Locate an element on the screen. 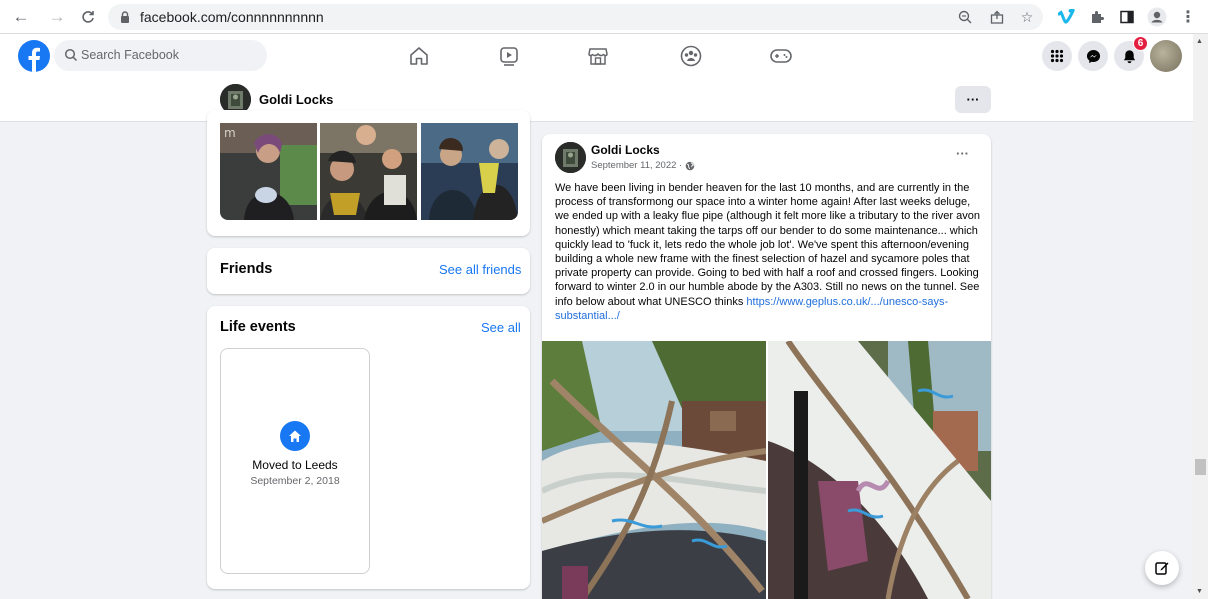 Image resolution: width=1208 pixels, height=599 pixels. address-bar: facebook.com/connnnnnnnnn ☆ is located at coordinates (575, 17).